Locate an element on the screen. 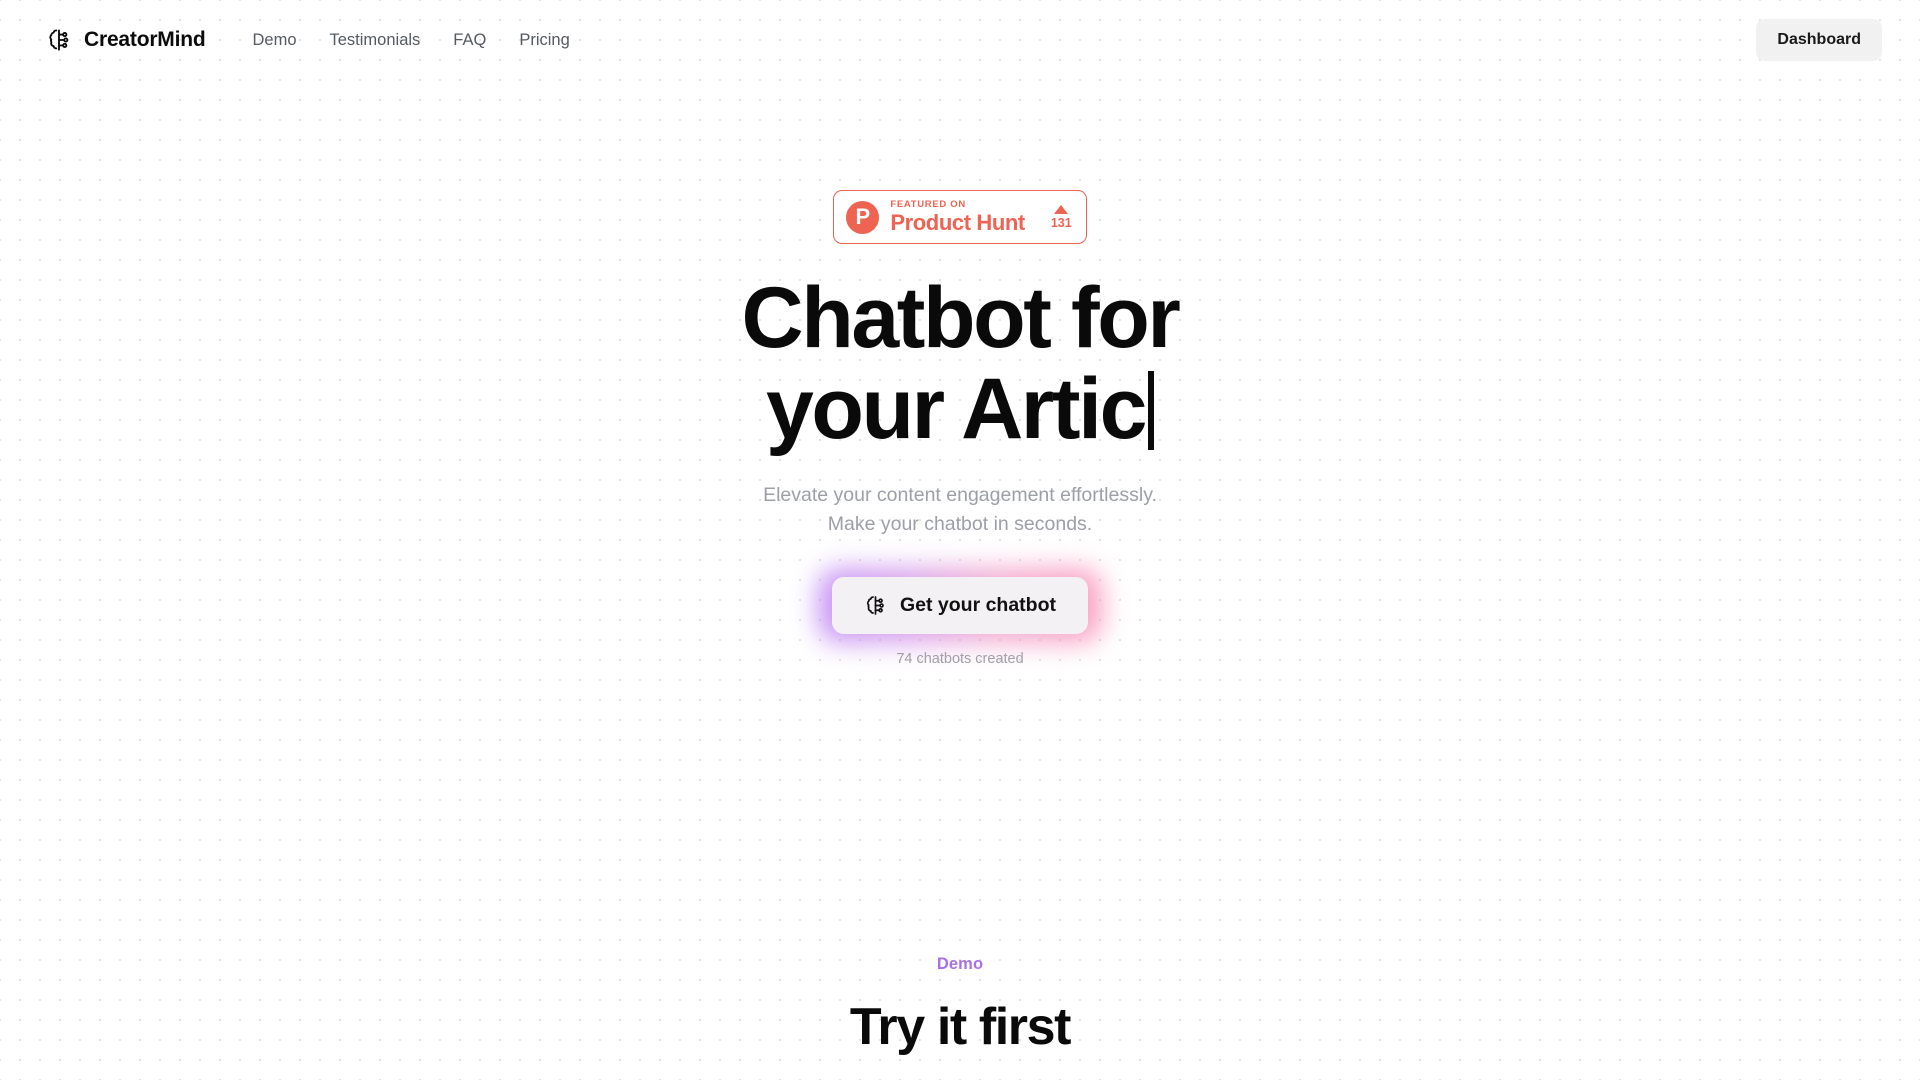 The image size is (1920, 1080). get-your-chatbot-button: Get your chatbot is located at coordinates (959, 605).